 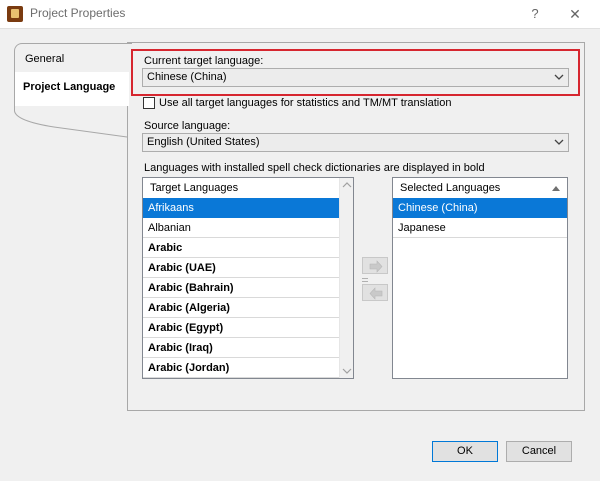 I want to click on list-item-label: Arabic (Iraq), so click(x=180, y=348).